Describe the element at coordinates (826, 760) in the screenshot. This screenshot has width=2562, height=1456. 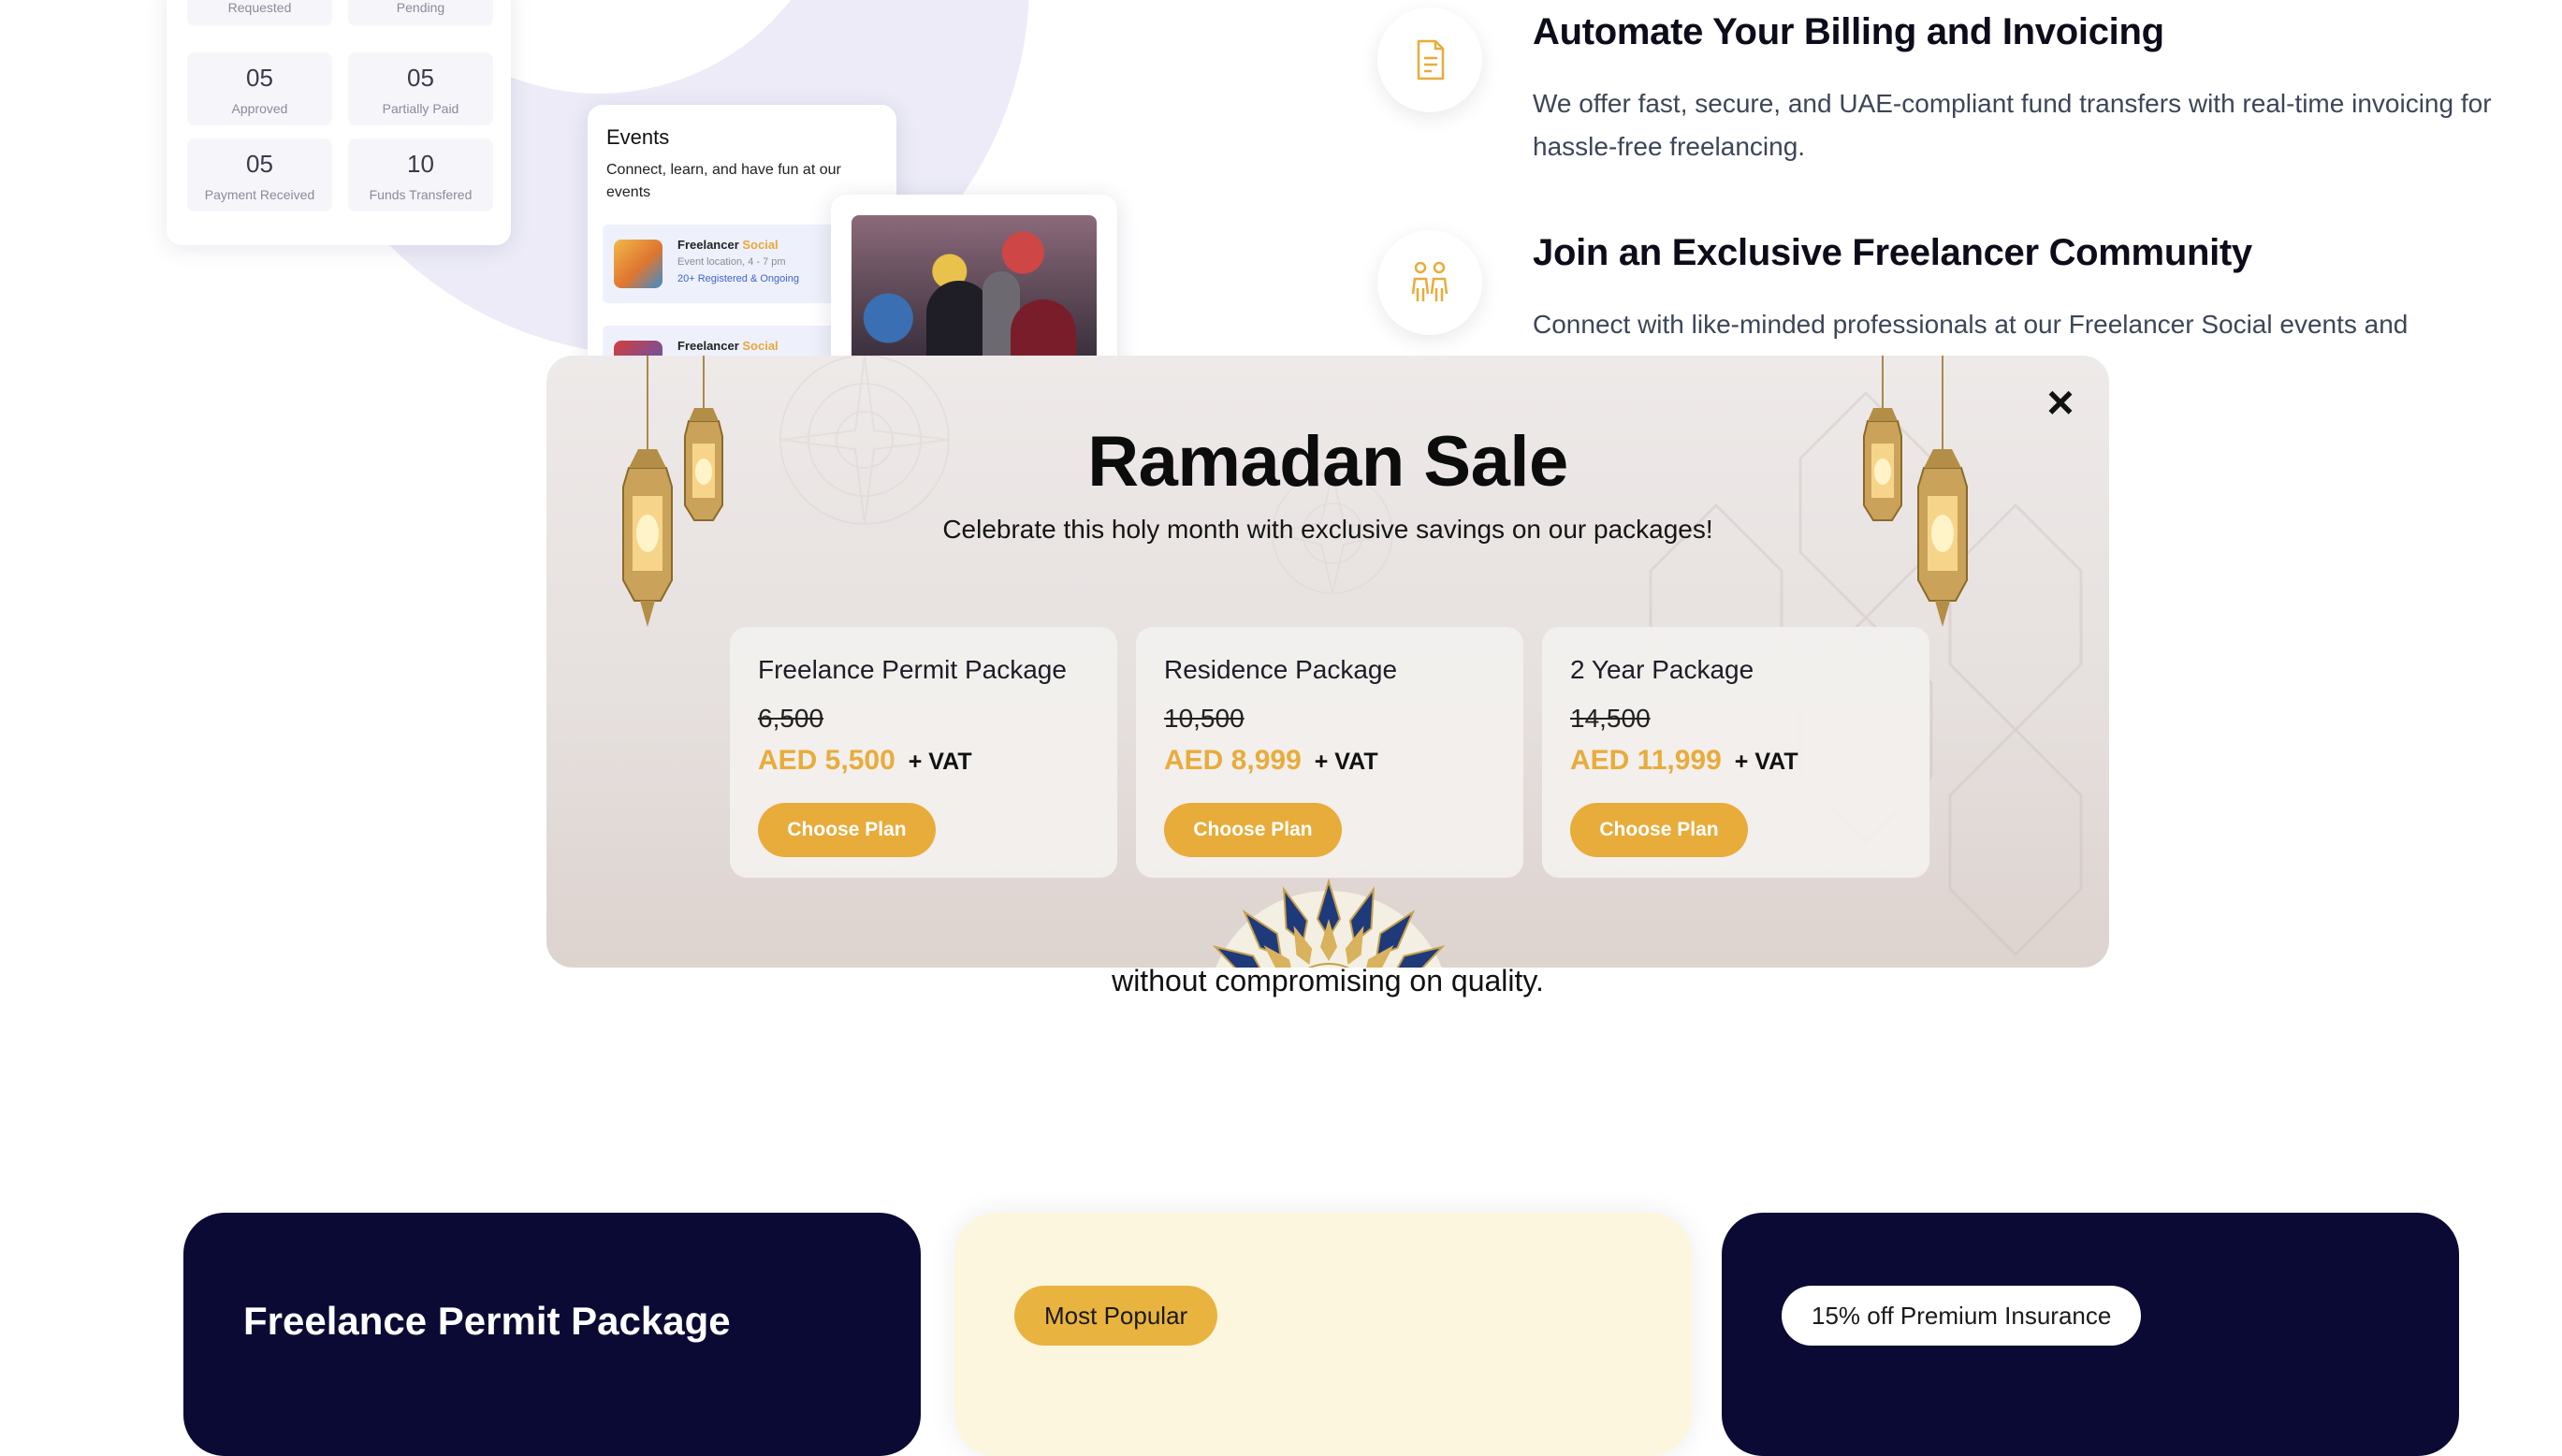
I see `package-price: AED 5,500` at that location.